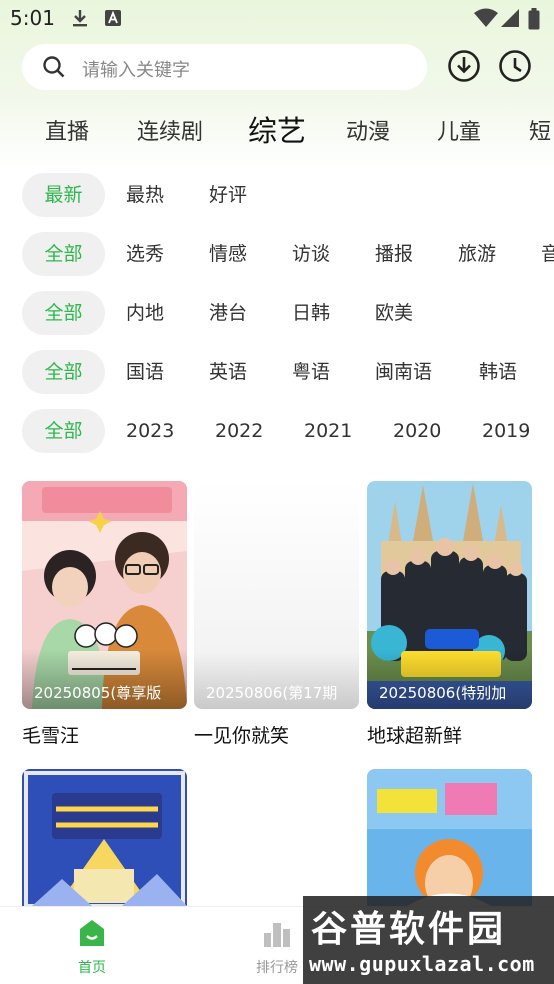 This screenshot has width=554, height=984. I want to click on filter-language-item: 粤语, so click(311, 372).